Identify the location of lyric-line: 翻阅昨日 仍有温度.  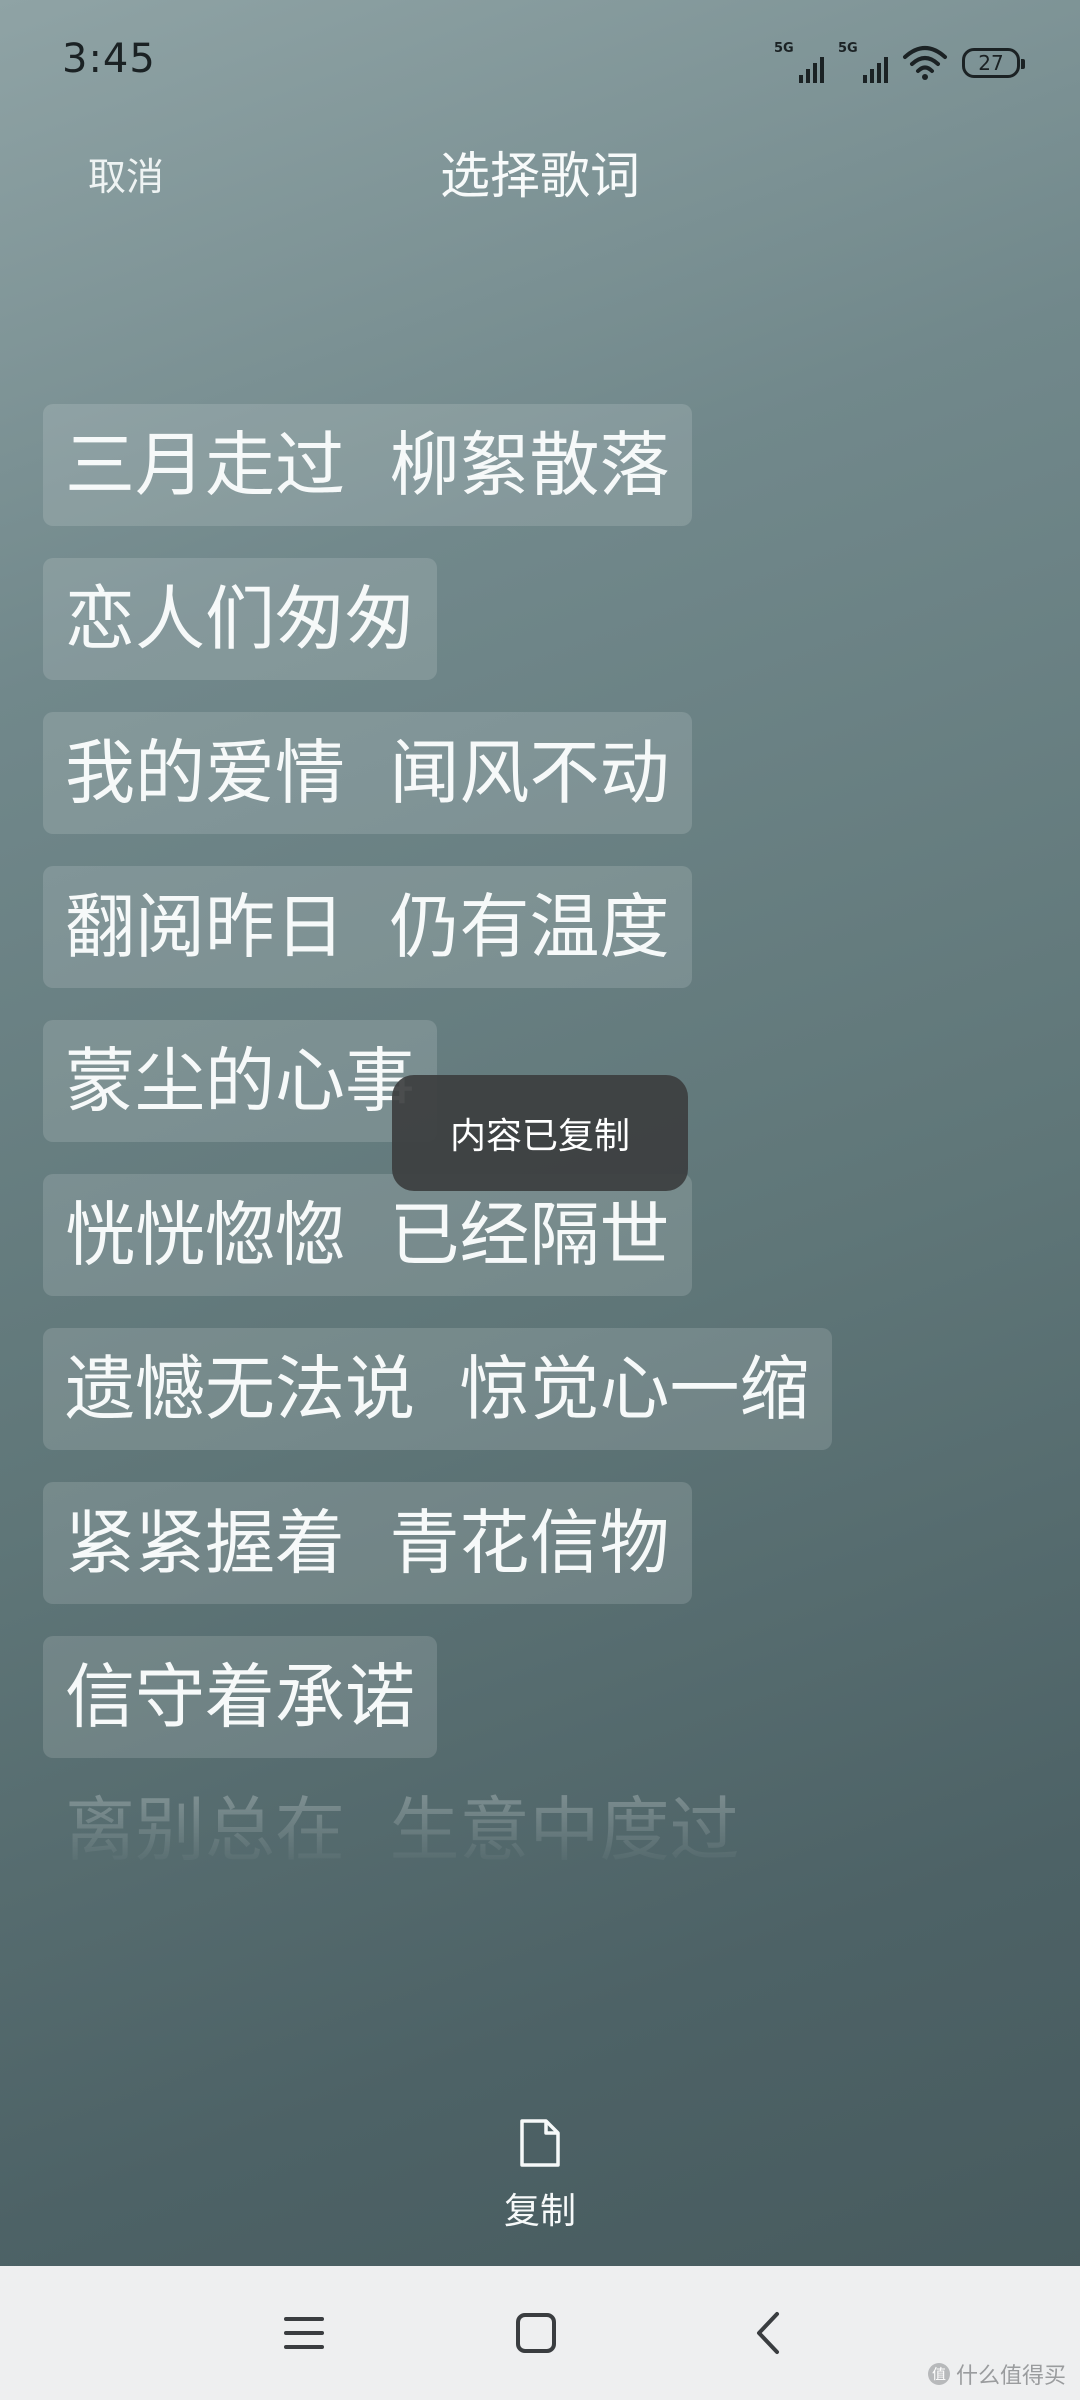
(367, 927).